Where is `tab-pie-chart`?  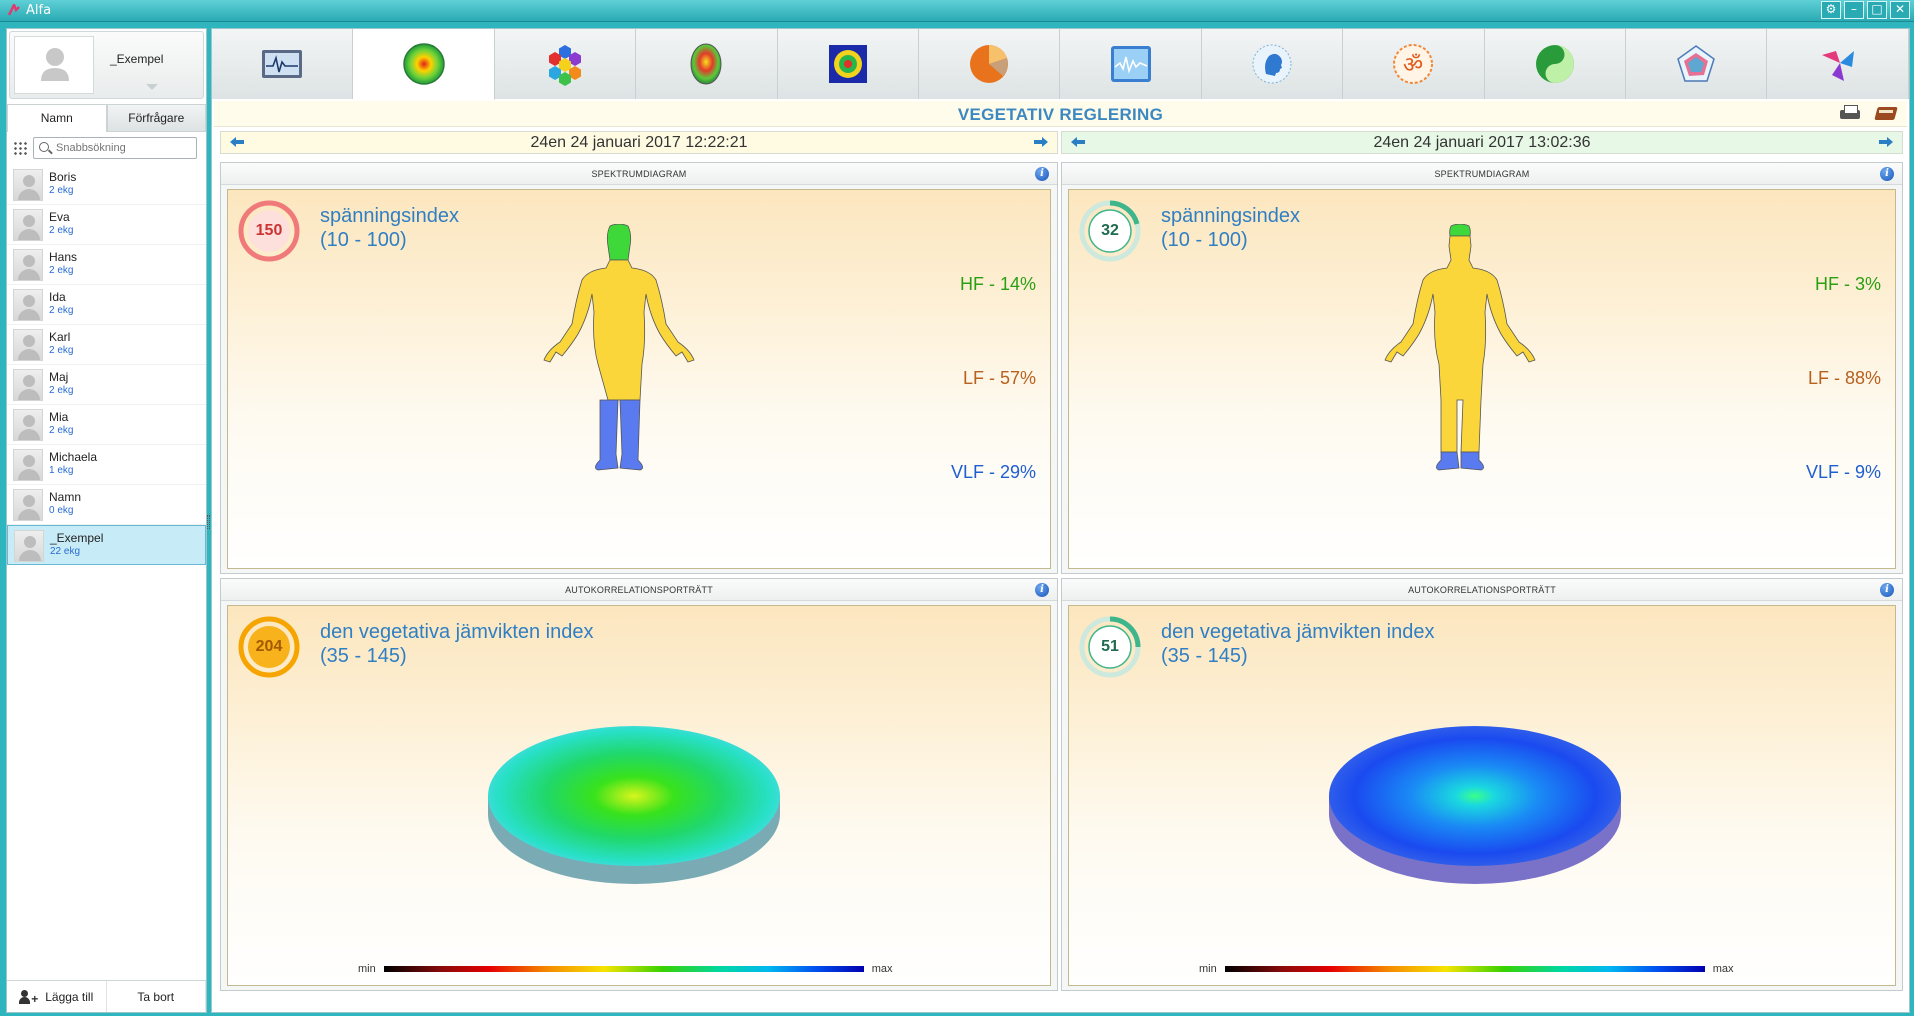
tab-pie-chart is located at coordinates (989, 64).